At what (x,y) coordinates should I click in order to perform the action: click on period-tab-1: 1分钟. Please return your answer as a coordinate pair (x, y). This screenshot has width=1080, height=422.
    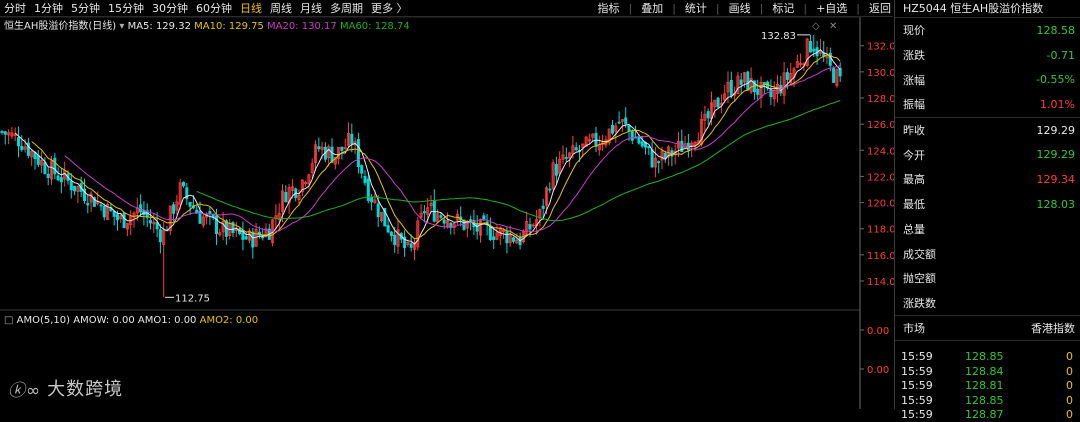
    Looking at the image, I should click on (48, 8).